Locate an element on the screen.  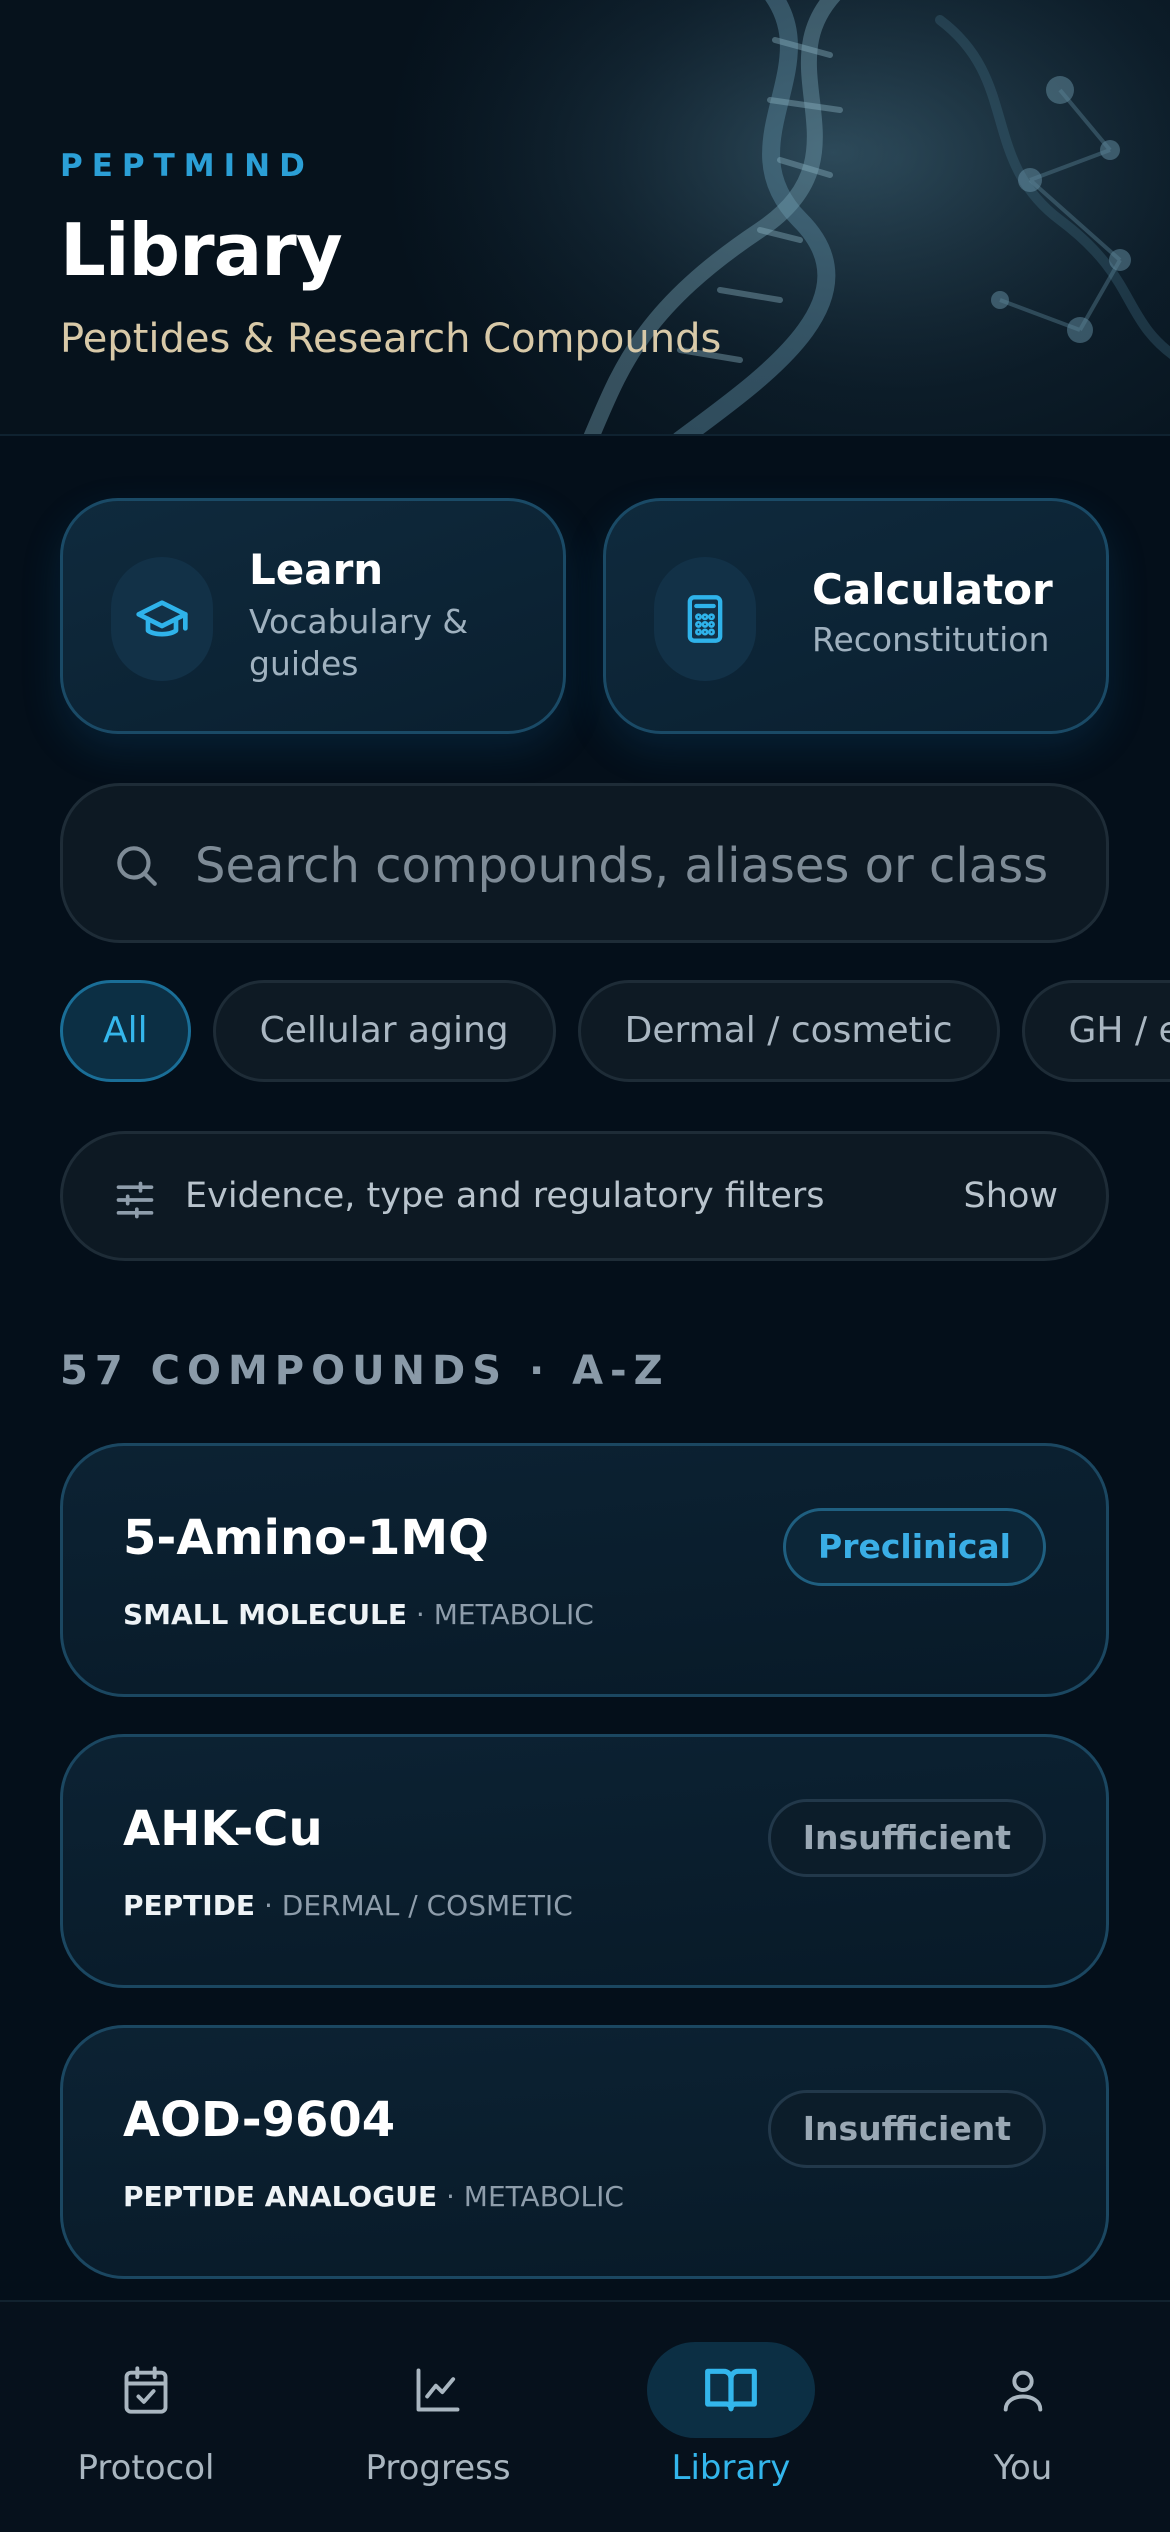
brand-name: PEPTMIND is located at coordinates (187, 166).